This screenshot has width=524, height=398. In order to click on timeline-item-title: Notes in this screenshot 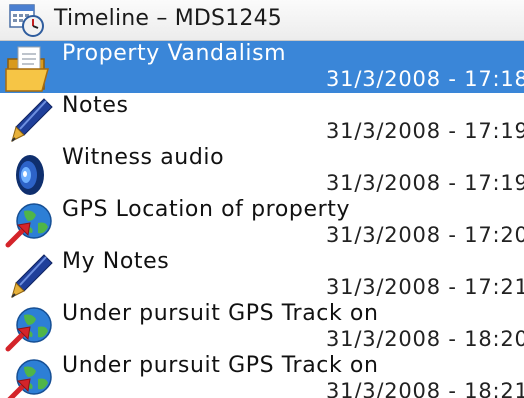, I will do `click(95, 105)`.